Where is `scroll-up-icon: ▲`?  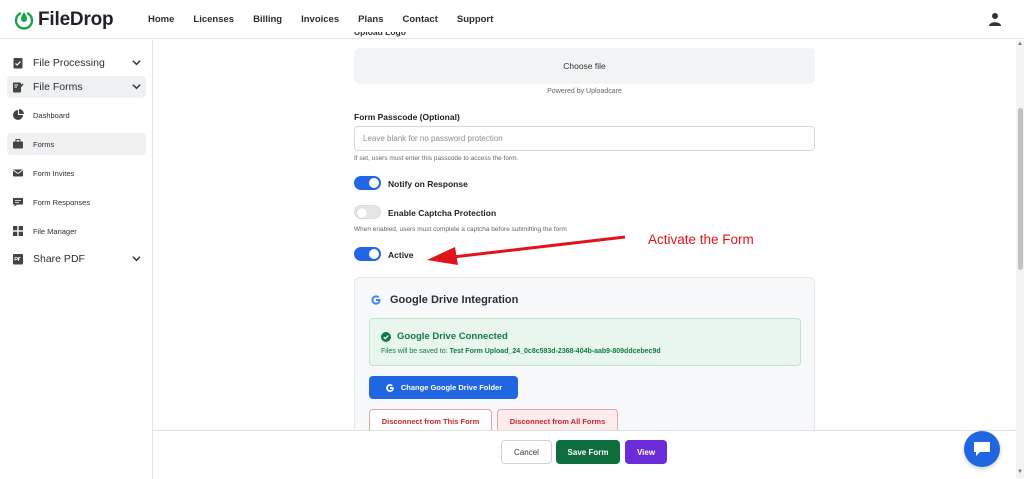 scroll-up-icon: ▲ is located at coordinates (1020, 44).